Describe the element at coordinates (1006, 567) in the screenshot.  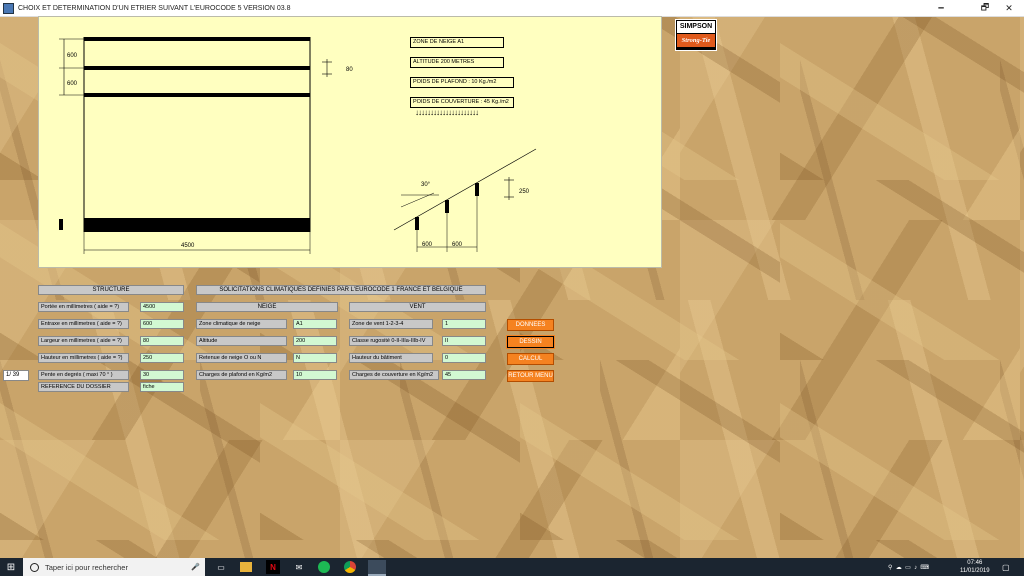
I see `notifications-icon: ▢` at that location.